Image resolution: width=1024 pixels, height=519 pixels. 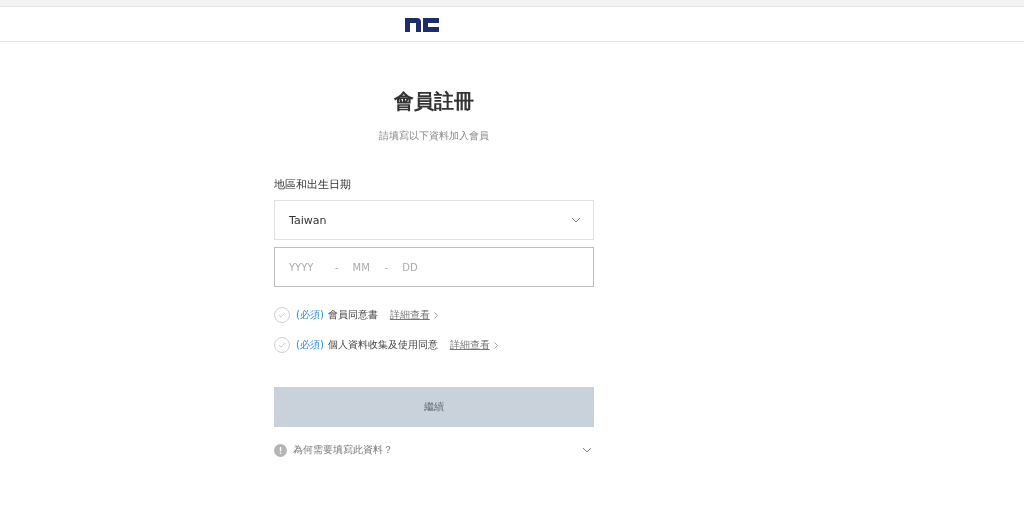 I want to click on info-icon, so click(x=280, y=450).